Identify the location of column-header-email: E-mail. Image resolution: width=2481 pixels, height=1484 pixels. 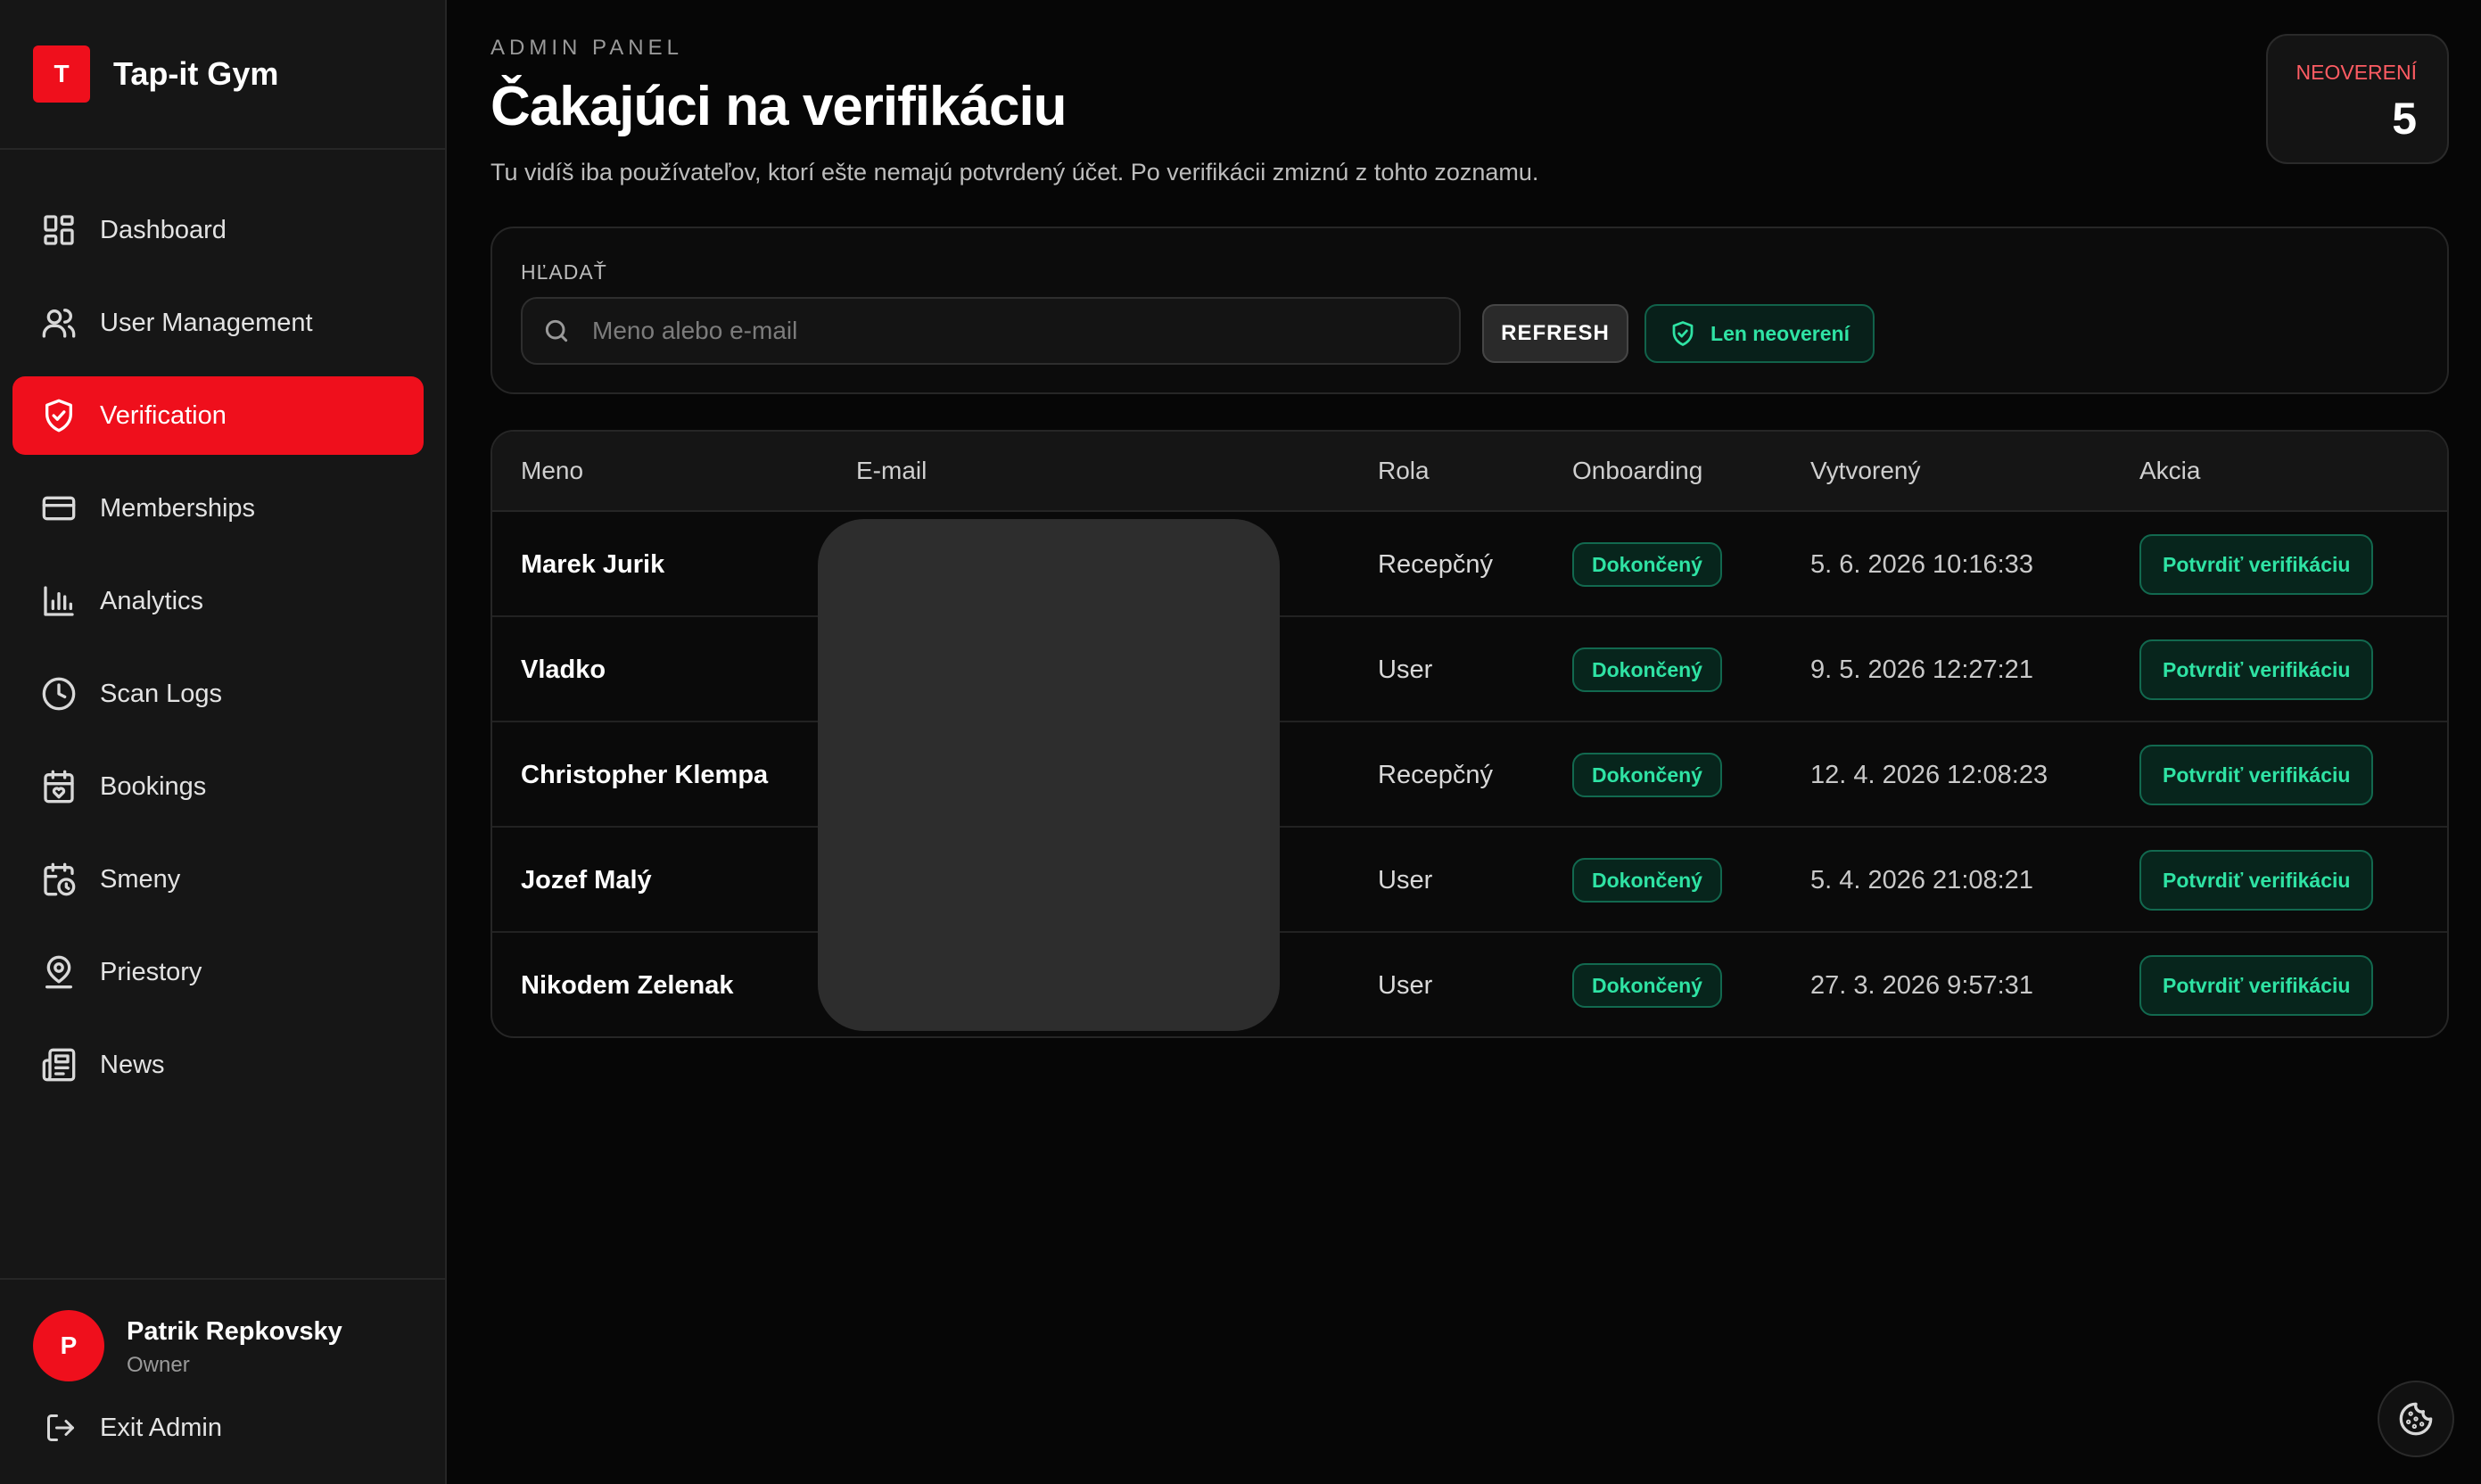
(891, 471).